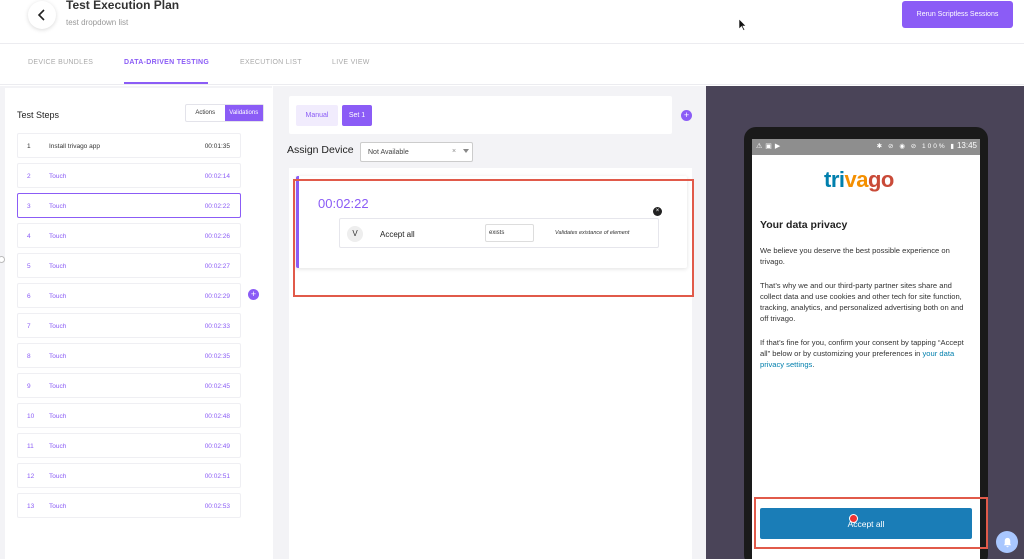  Describe the element at coordinates (686, 115) in the screenshot. I see `add-set-button: +` at that location.